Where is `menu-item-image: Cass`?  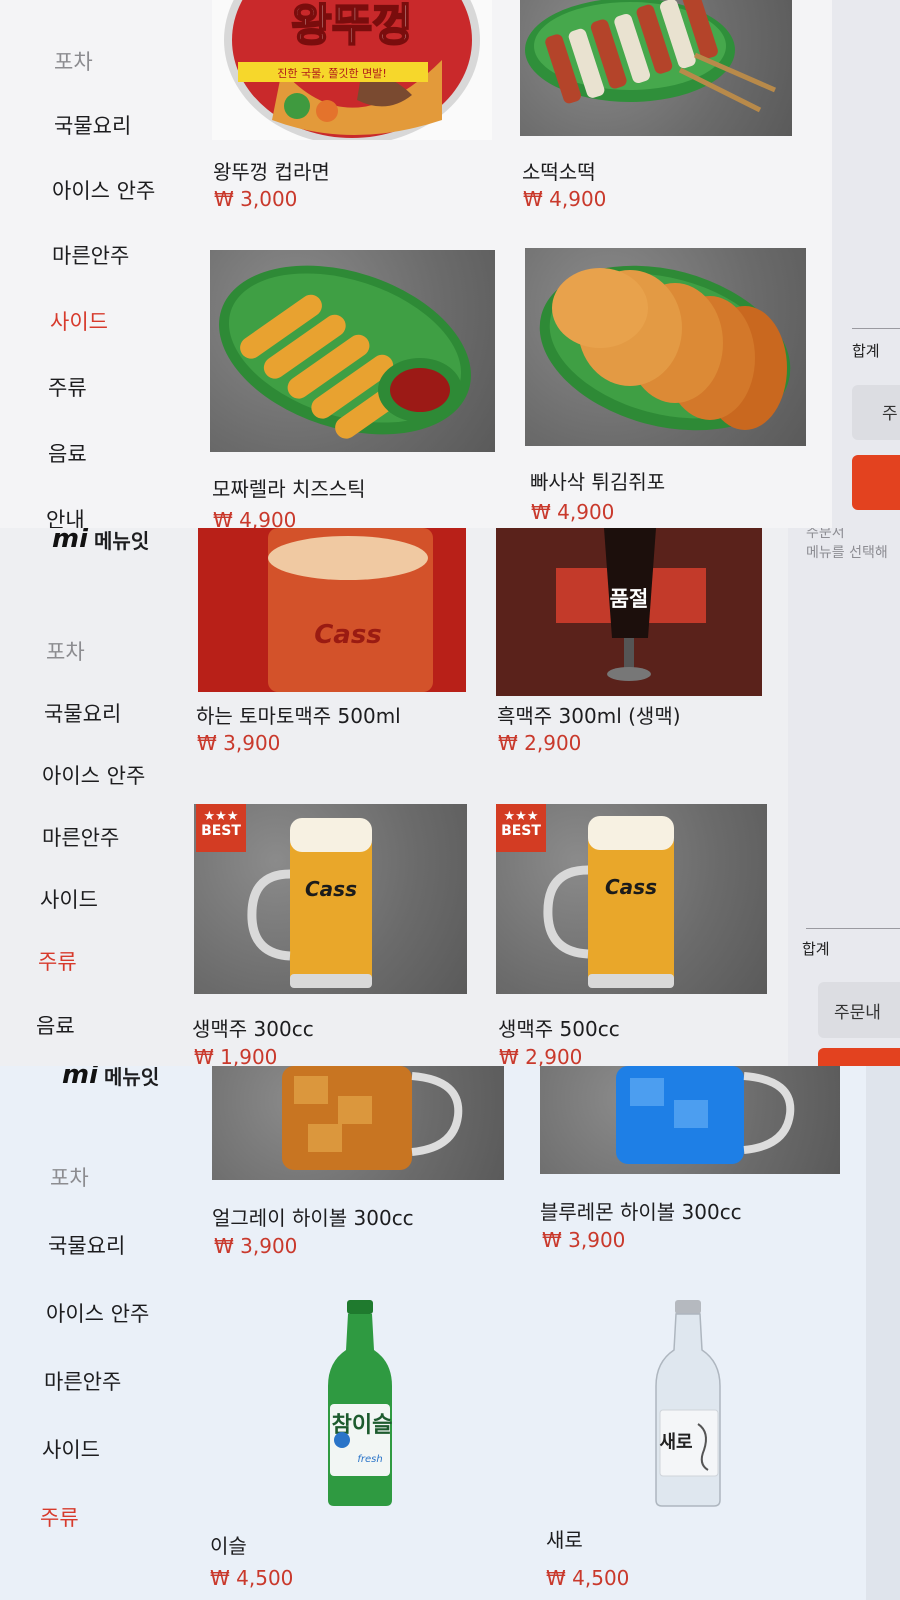
menu-item-image: Cass is located at coordinates (332, 610).